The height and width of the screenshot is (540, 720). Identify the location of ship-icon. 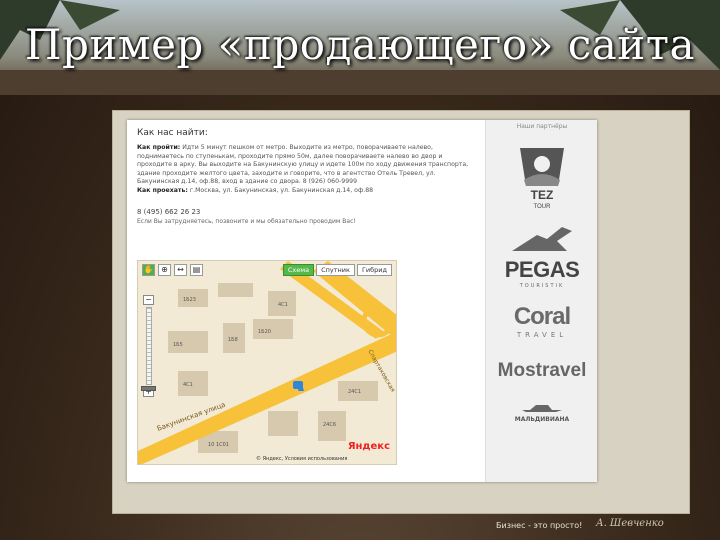
(542, 408).